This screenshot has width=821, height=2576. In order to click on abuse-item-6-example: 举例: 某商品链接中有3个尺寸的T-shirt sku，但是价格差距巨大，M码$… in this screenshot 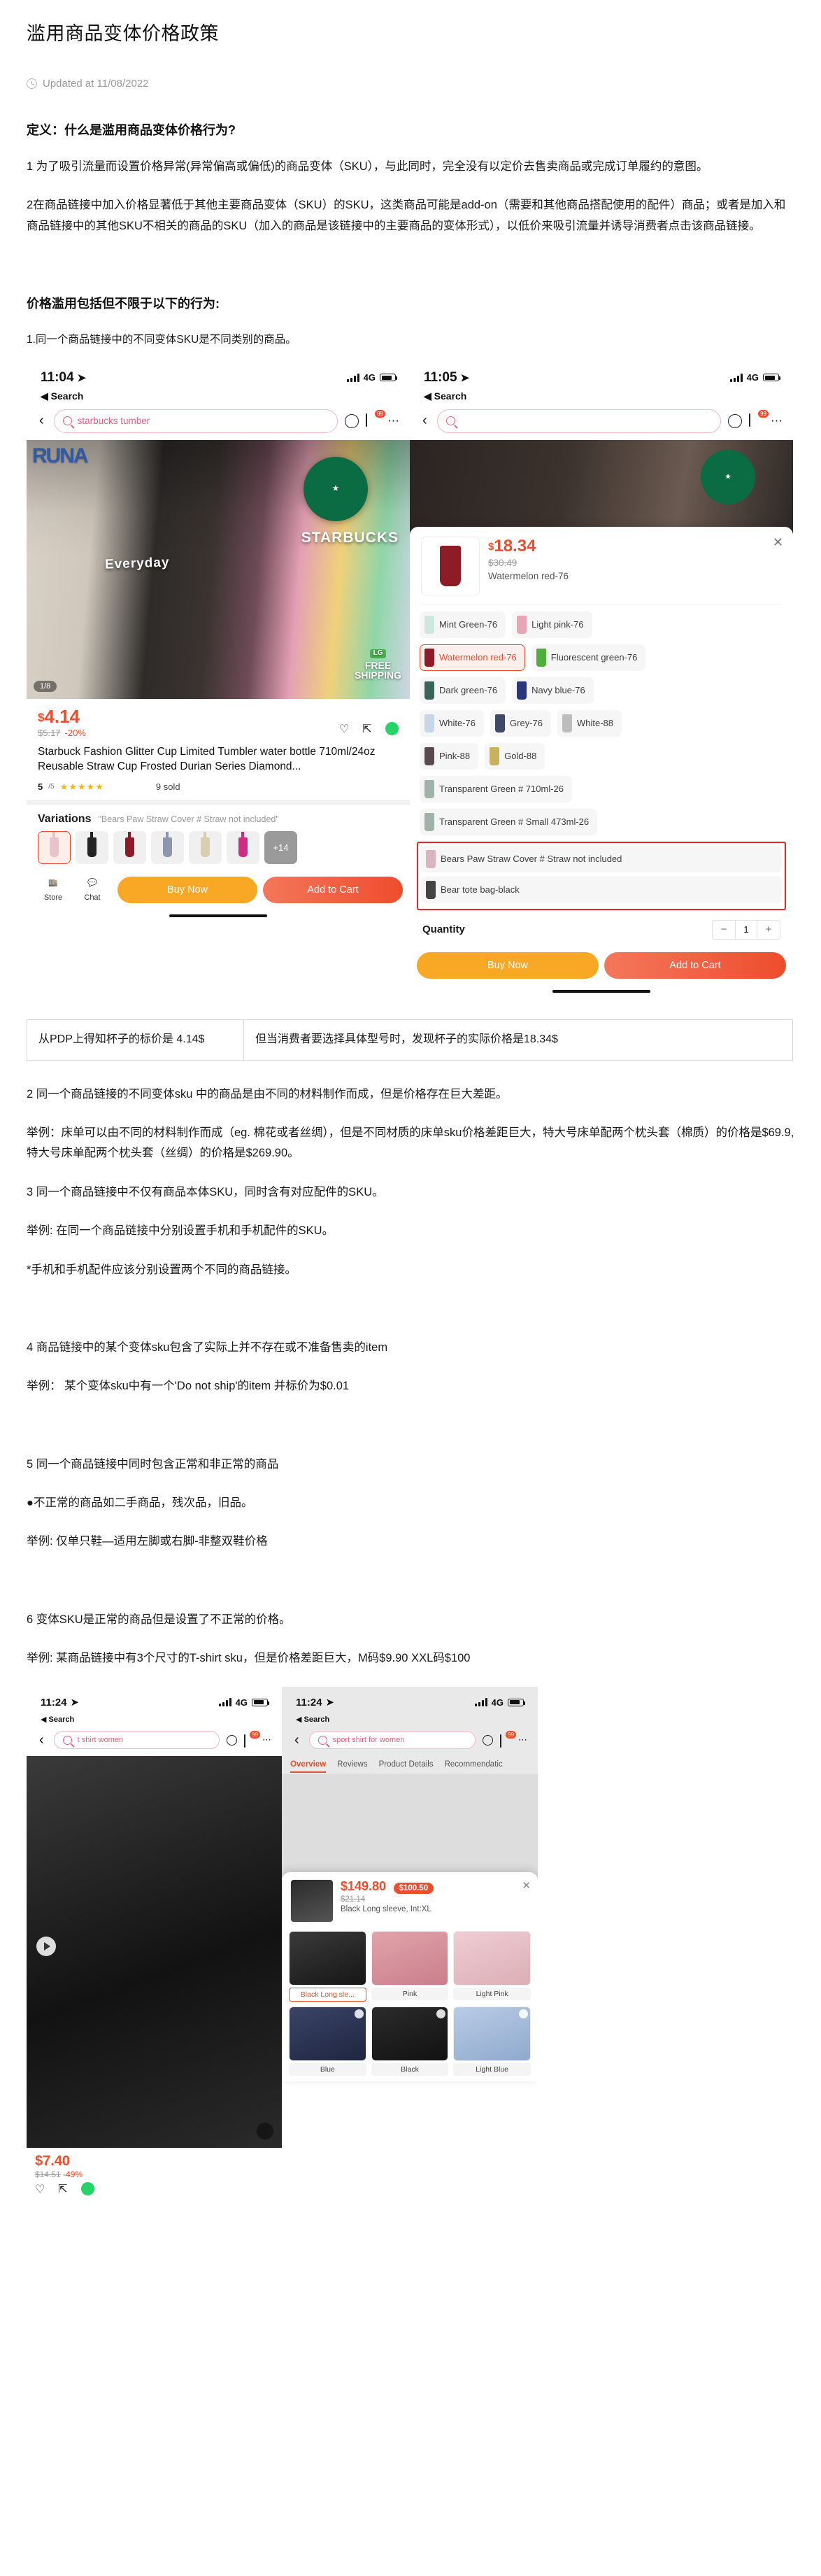, I will do `click(249, 1658)`.